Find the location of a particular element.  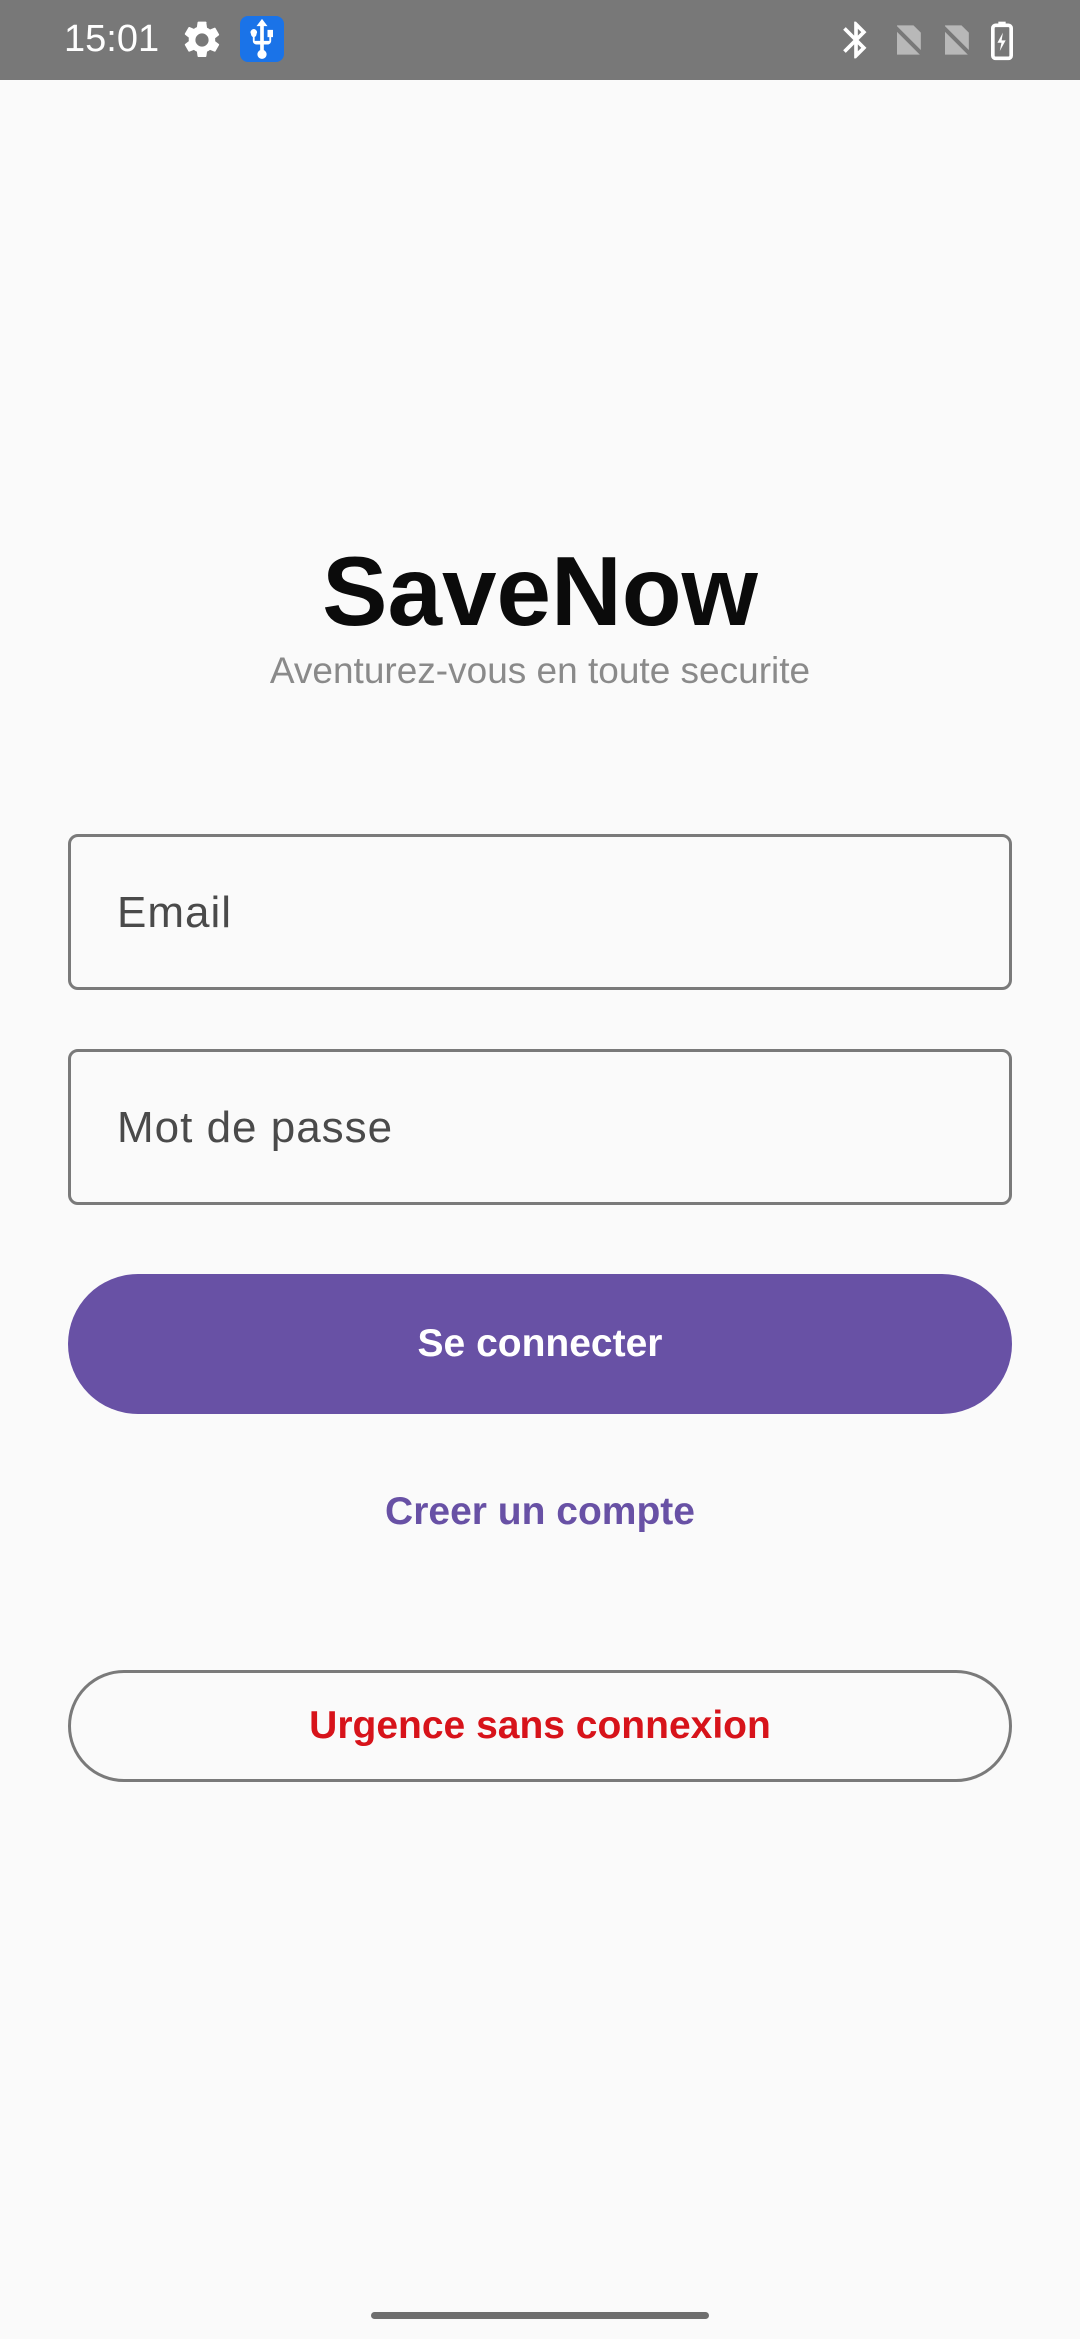

password-field is located at coordinates (540, 1127).